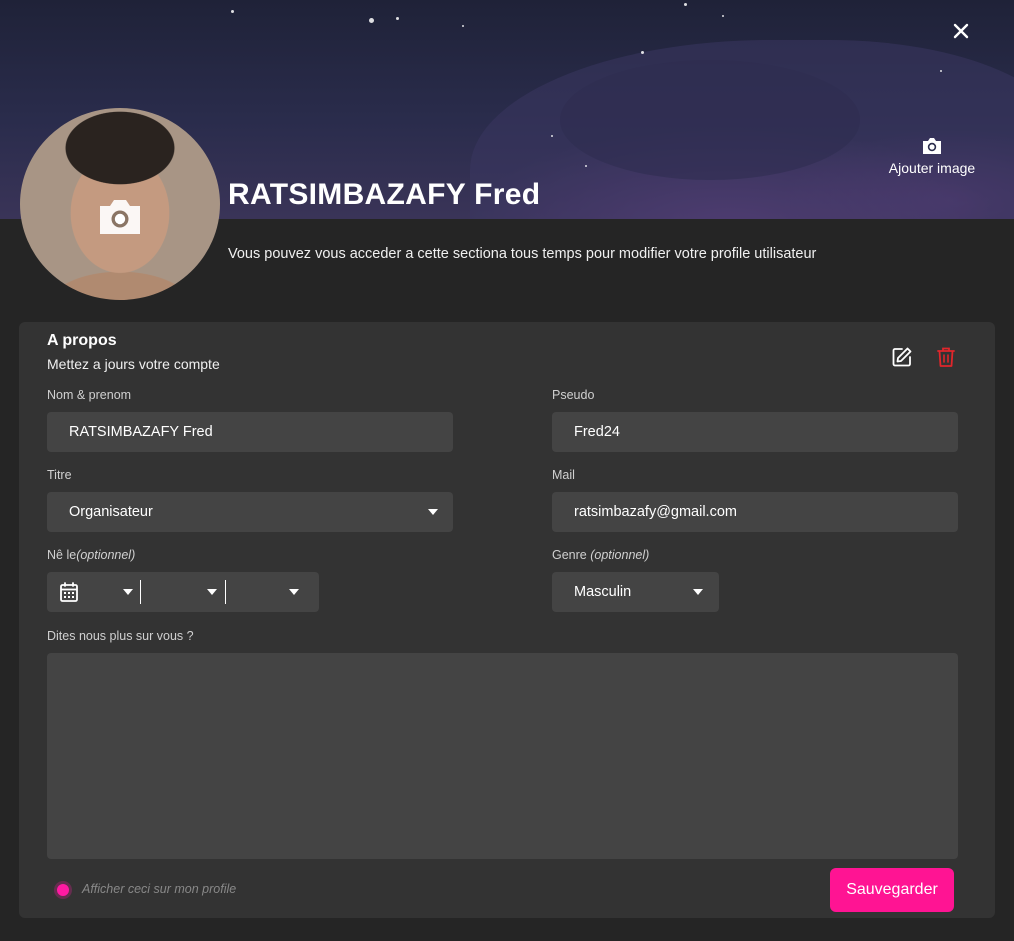 The height and width of the screenshot is (941, 1014). What do you see at coordinates (294, 592) in the screenshot?
I see `year-caret-down-icon` at bounding box center [294, 592].